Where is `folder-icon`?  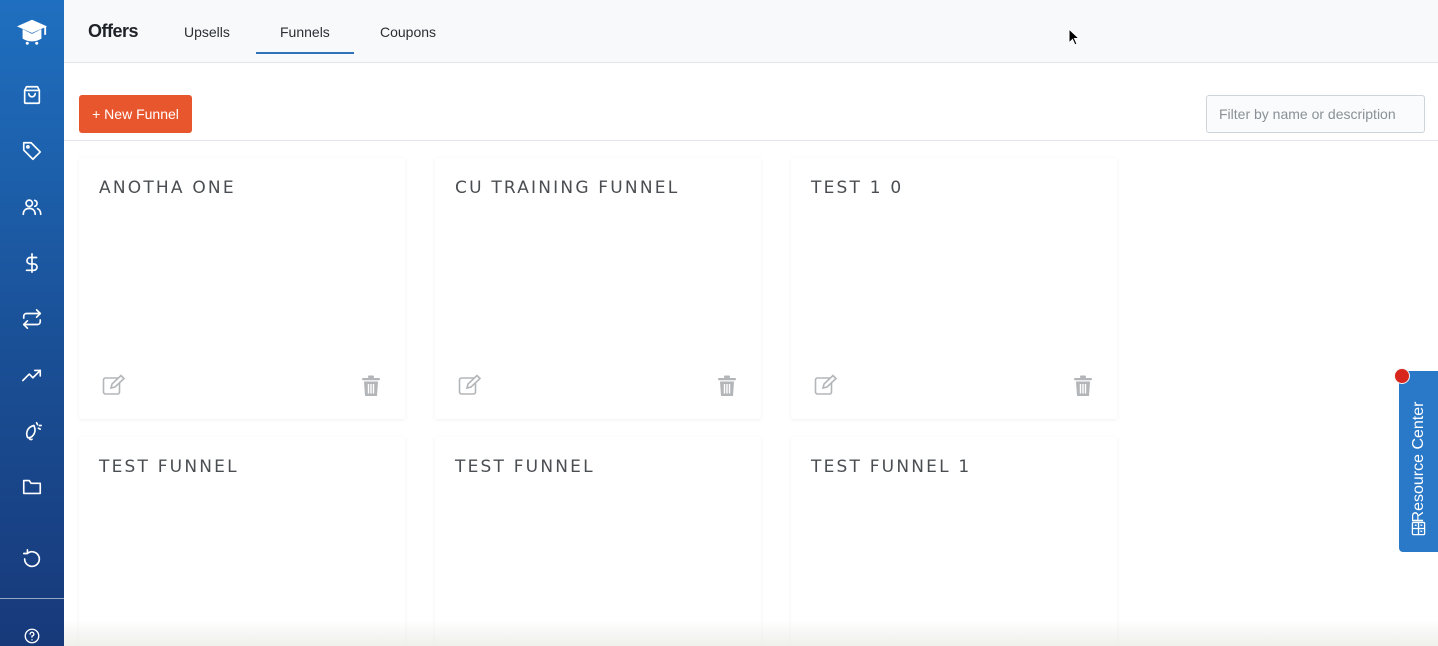 folder-icon is located at coordinates (32, 487).